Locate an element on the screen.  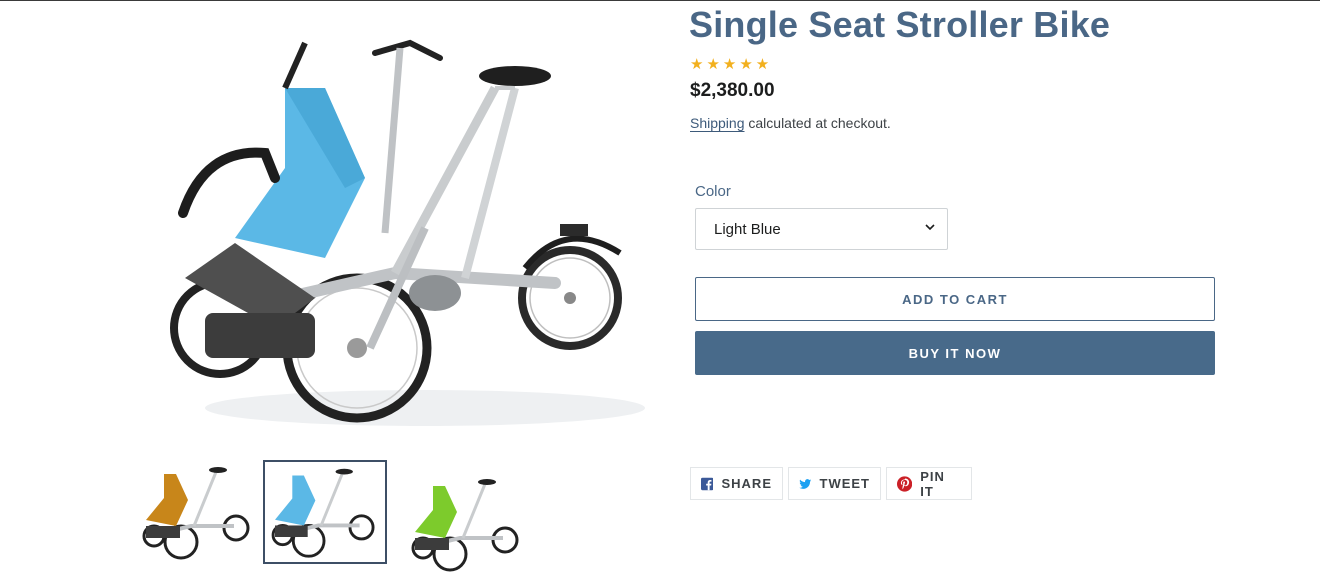
share-facebook-button: SHARE is located at coordinates (736, 483).